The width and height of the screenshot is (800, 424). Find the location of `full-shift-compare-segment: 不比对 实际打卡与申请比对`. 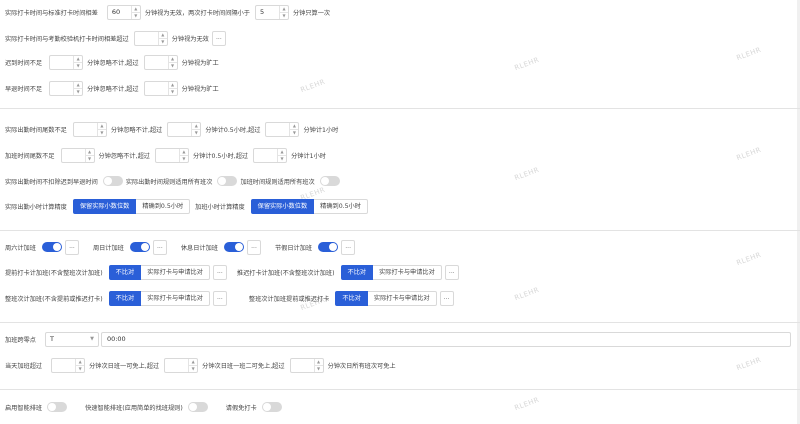

full-shift-compare-segment: 不比对 实际打卡与申请比对 is located at coordinates (159, 298).